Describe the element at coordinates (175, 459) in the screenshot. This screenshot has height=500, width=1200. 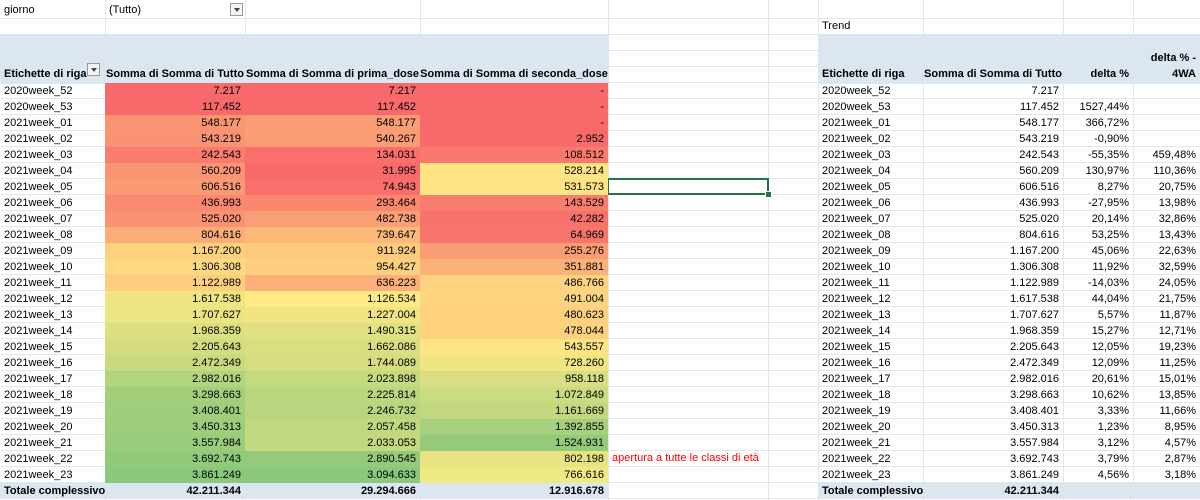
I see `left-cell-tutto: 3.692.743` at that location.